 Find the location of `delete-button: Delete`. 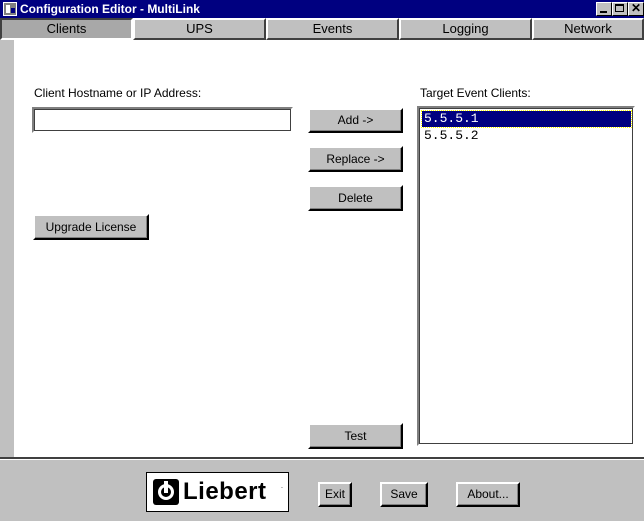

delete-button: Delete is located at coordinates (355, 198).